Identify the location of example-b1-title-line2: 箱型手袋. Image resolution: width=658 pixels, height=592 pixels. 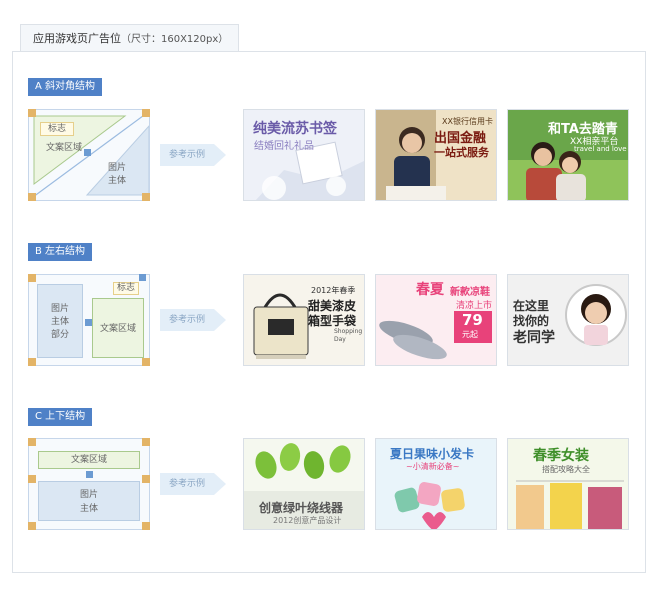
(332, 321).